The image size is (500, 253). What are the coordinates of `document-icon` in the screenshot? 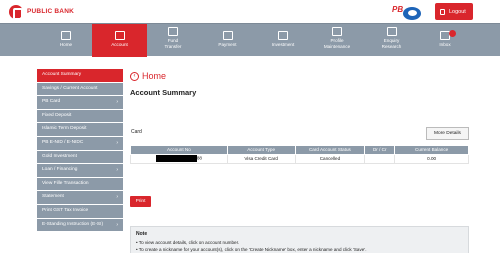 It's located at (119, 35).